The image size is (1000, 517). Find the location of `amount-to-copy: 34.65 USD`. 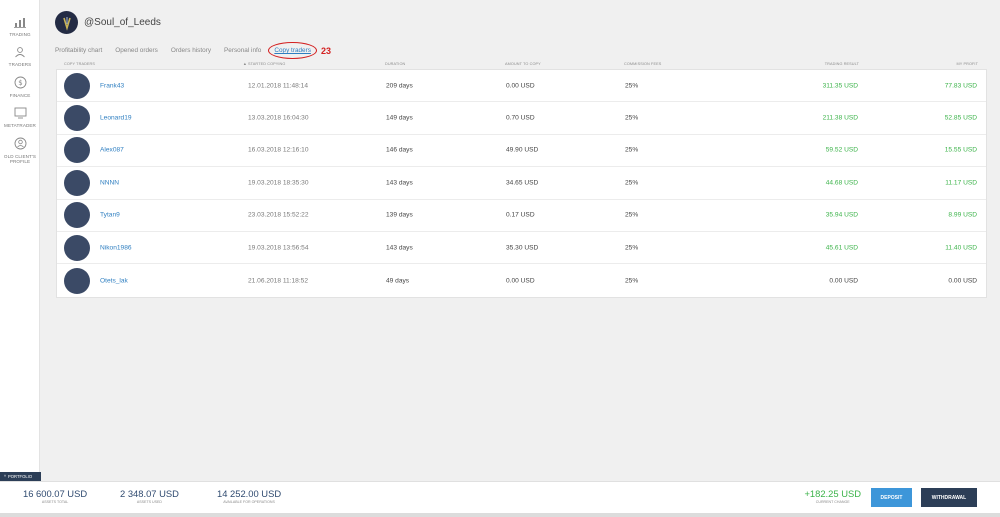

amount-to-copy: 34.65 USD is located at coordinates (522, 183).